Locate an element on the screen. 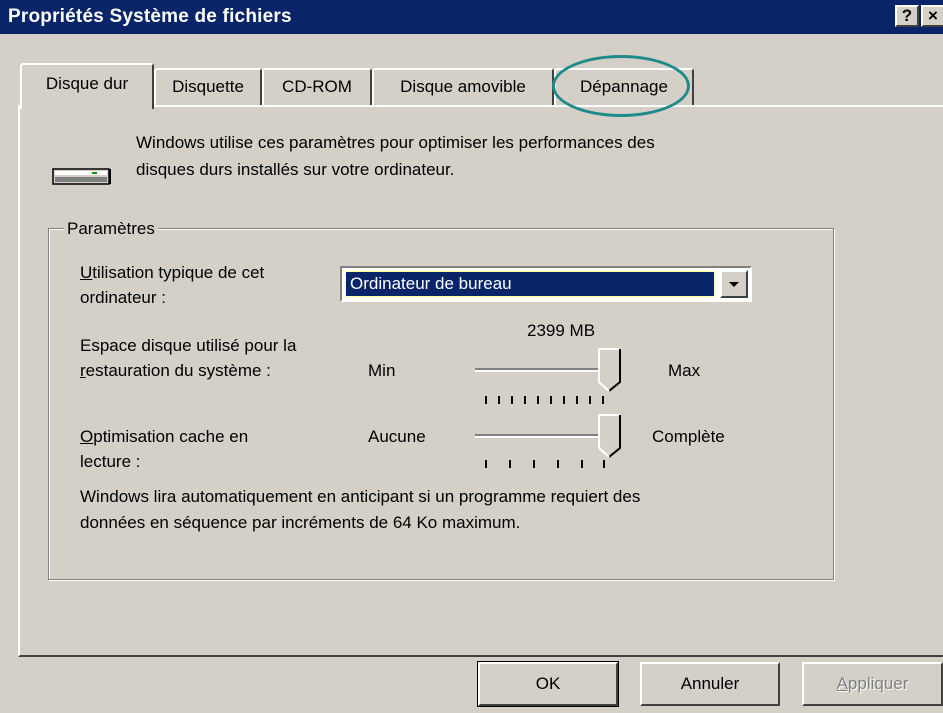 The height and width of the screenshot is (713, 943). usage-select-value: Ordinateur de bureau is located at coordinates (530, 284).